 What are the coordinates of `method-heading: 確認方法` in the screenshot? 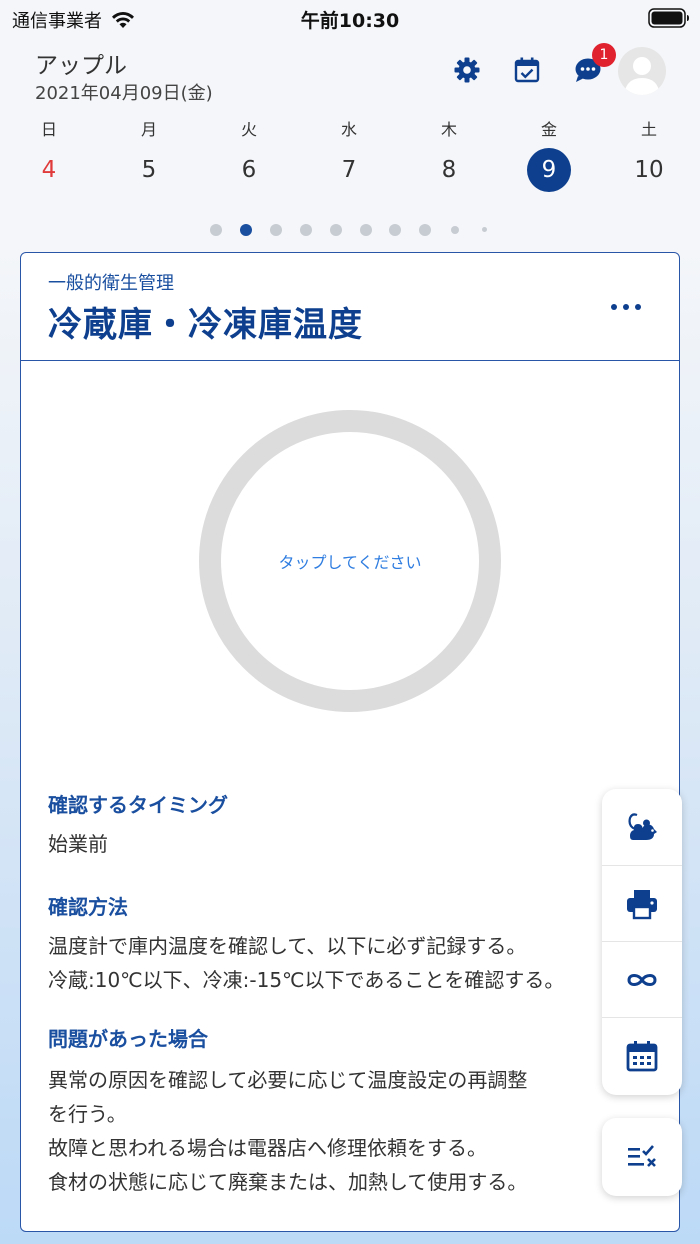 It's located at (88, 907).